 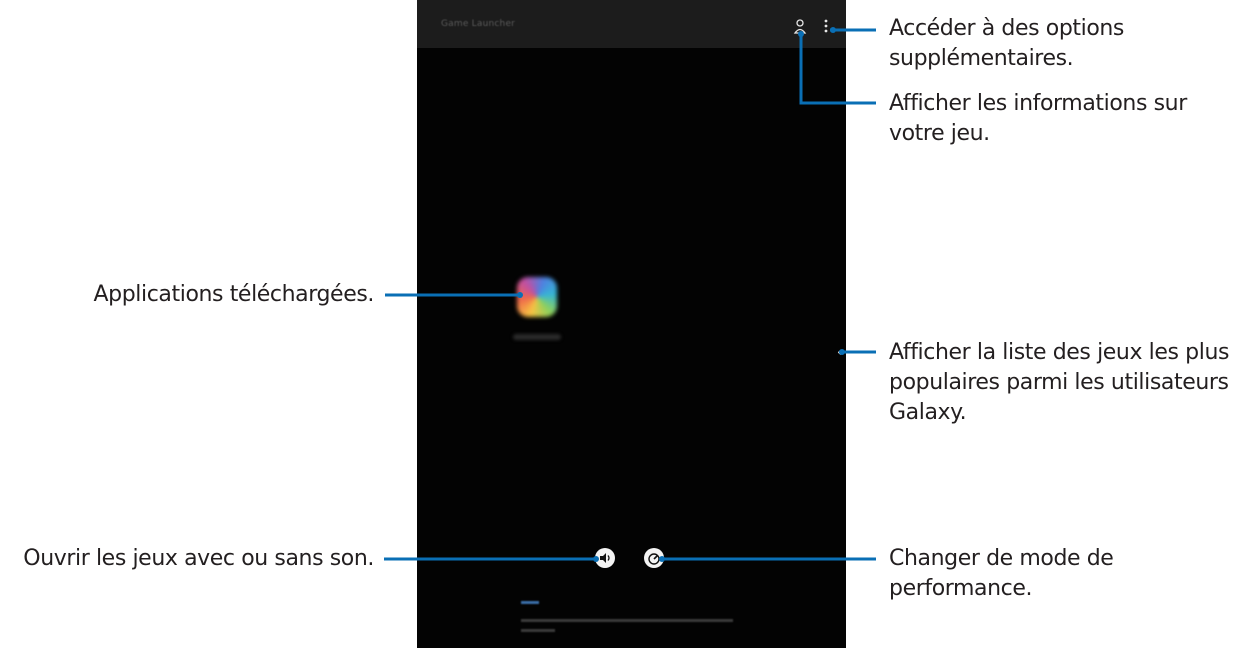 What do you see at coordinates (530, 602) in the screenshot?
I see `tip-title-placeholder` at bounding box center [530, 602].